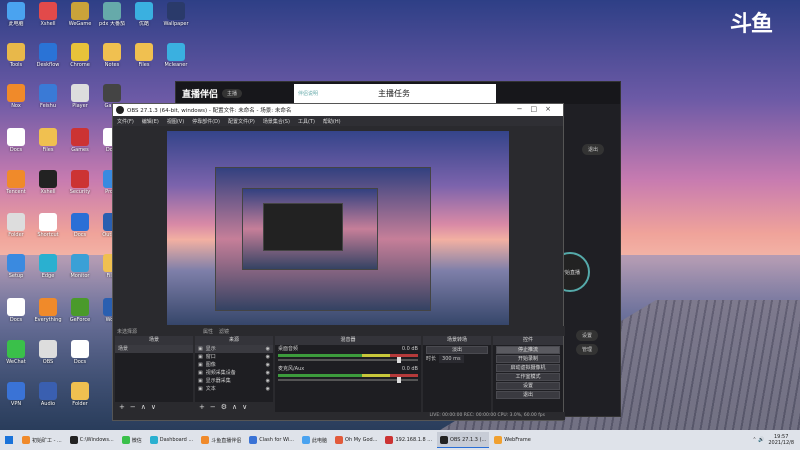 This screenshot has width=800, height=450. What do you see at coordinates (528, 395) in the screenshot?
I see `control-button: 退出` at bounding box center [528, 395].